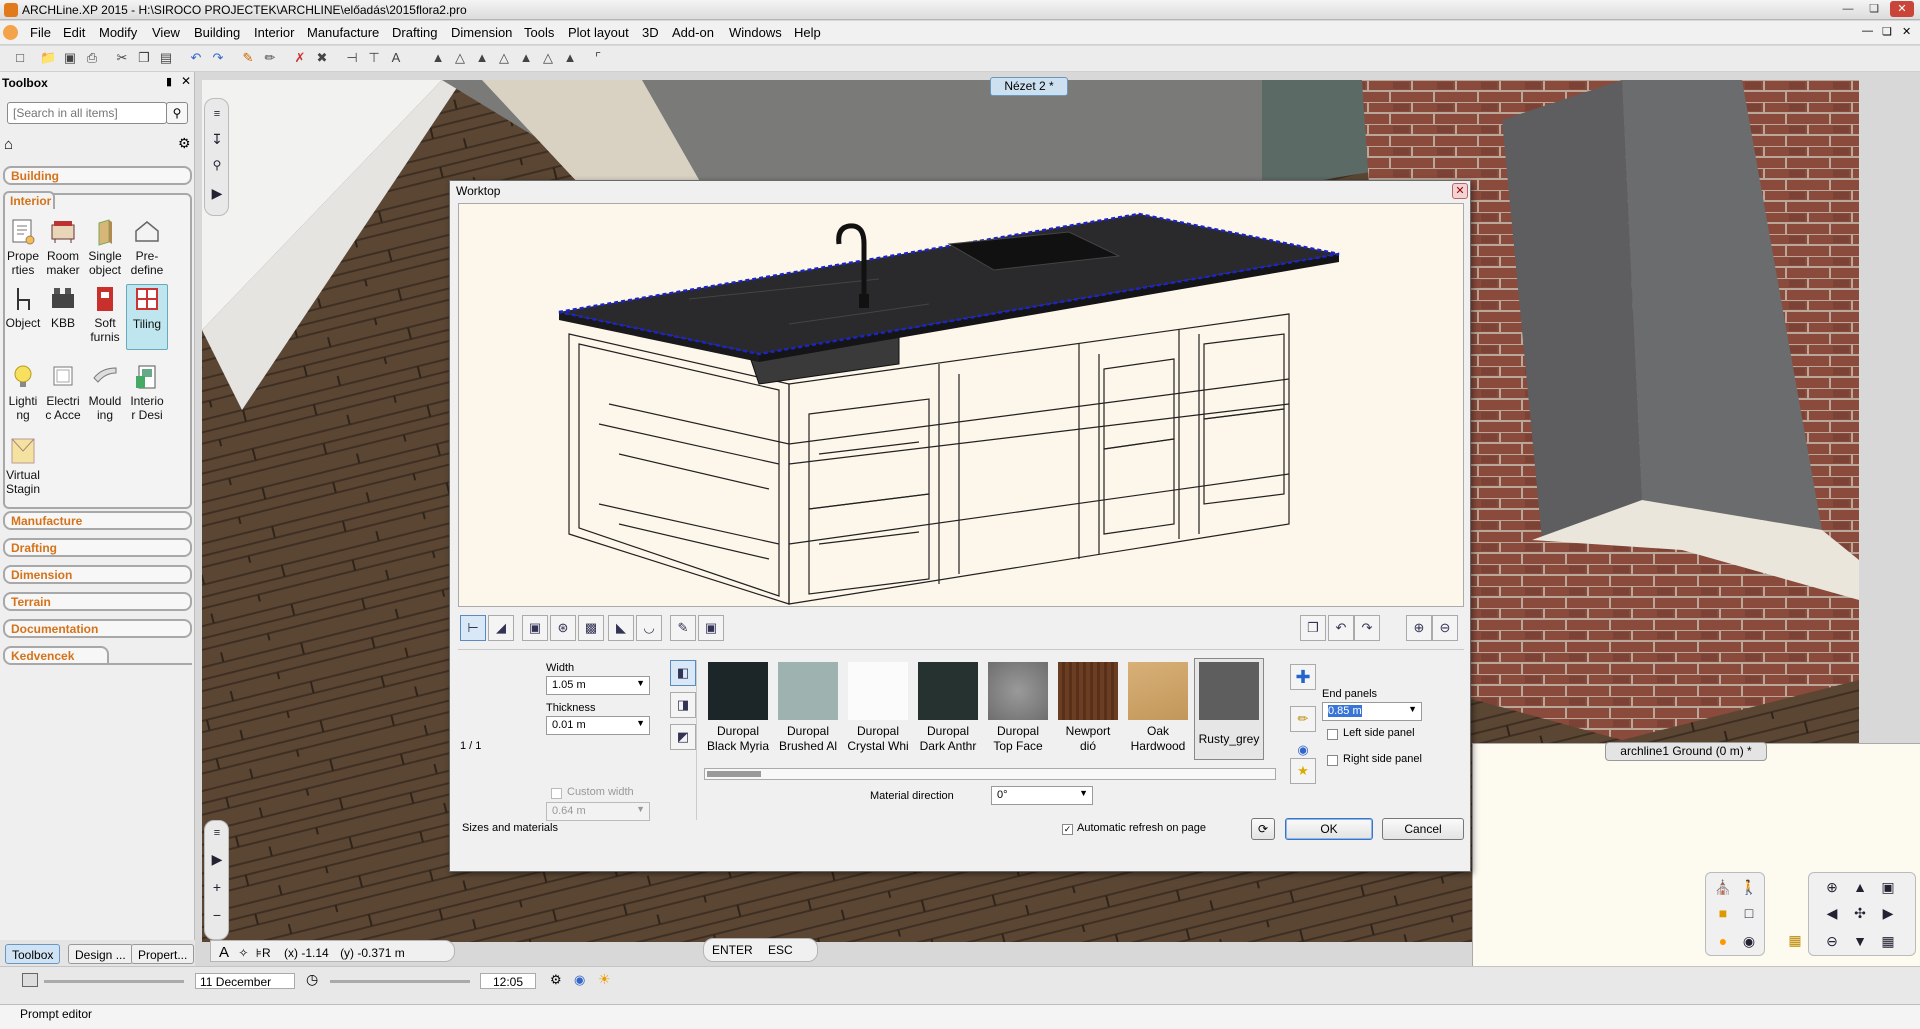  What do you see at coordinates (683, 673) in the screenshot?
I see `material-top-icon: ◧` at bounding box center [683, 673].